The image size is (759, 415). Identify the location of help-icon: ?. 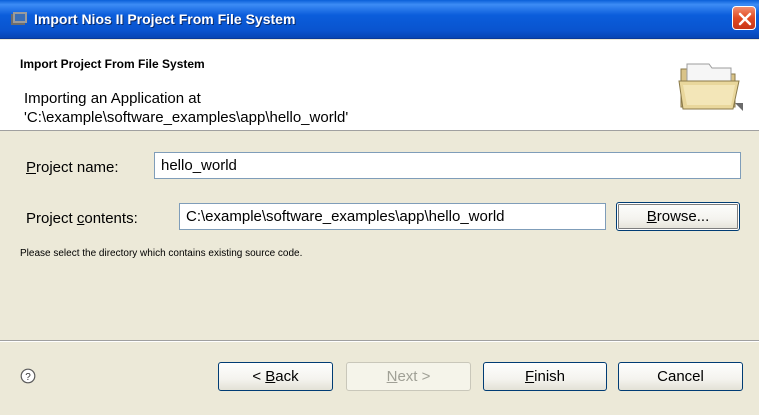
(28, 376).